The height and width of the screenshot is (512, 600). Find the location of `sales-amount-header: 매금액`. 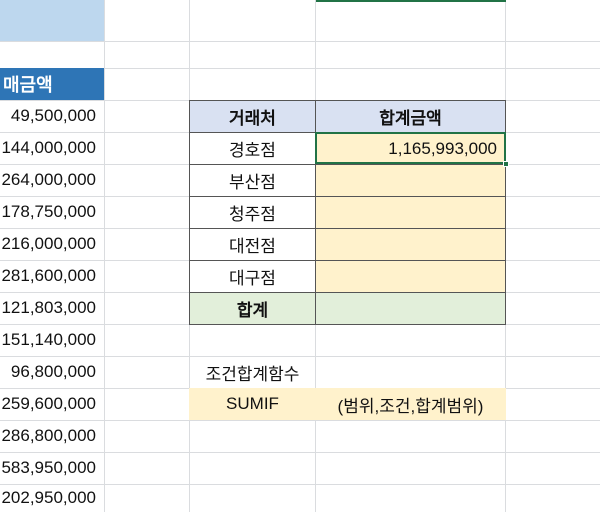

sales-amount-header: 매금액 is located at coordinates (52, 84).